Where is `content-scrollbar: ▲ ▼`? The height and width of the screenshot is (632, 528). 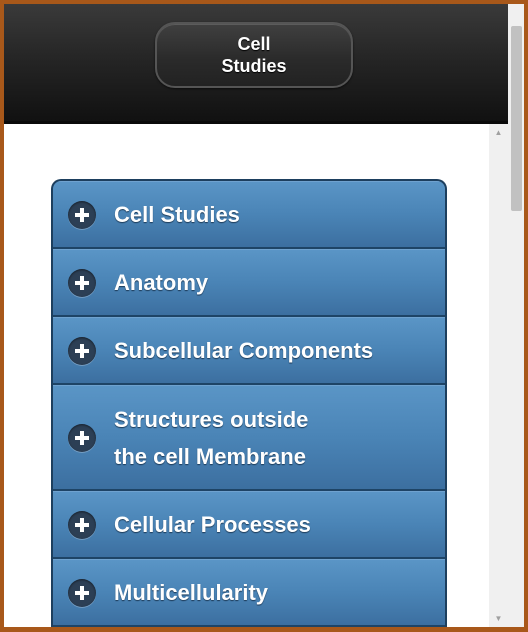 content-scrollbar: ▲ ▼ is located at coordinates (498, 375).